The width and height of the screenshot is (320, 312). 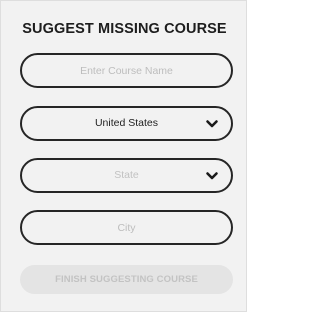 I want to click on state-select-placeholder: State, so click(x=126, y=175).